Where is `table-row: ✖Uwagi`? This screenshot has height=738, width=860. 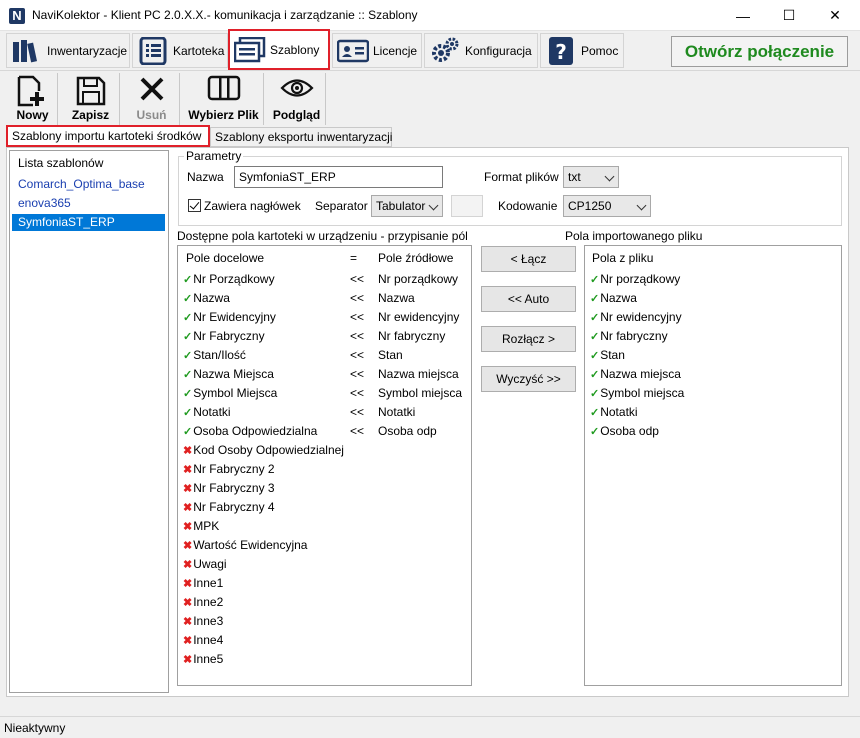 table-row: ✖Uwagi is located at coordinates (205, 564).